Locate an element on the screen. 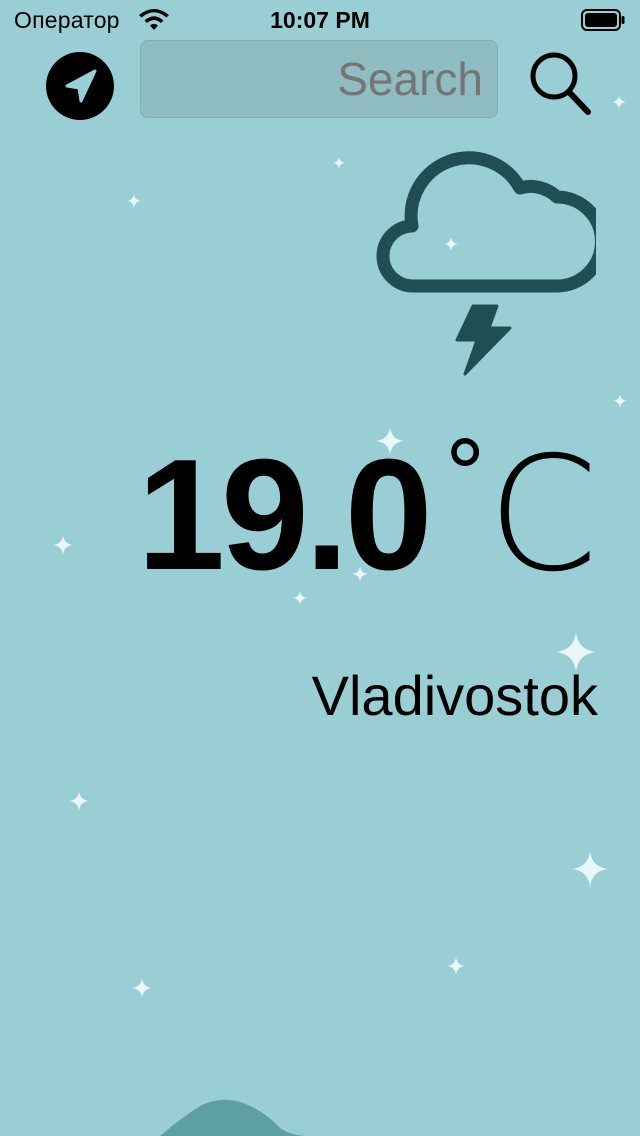 The height and width of the screenshot is (1136, 640). search-input is located at coordinates (319, 79).